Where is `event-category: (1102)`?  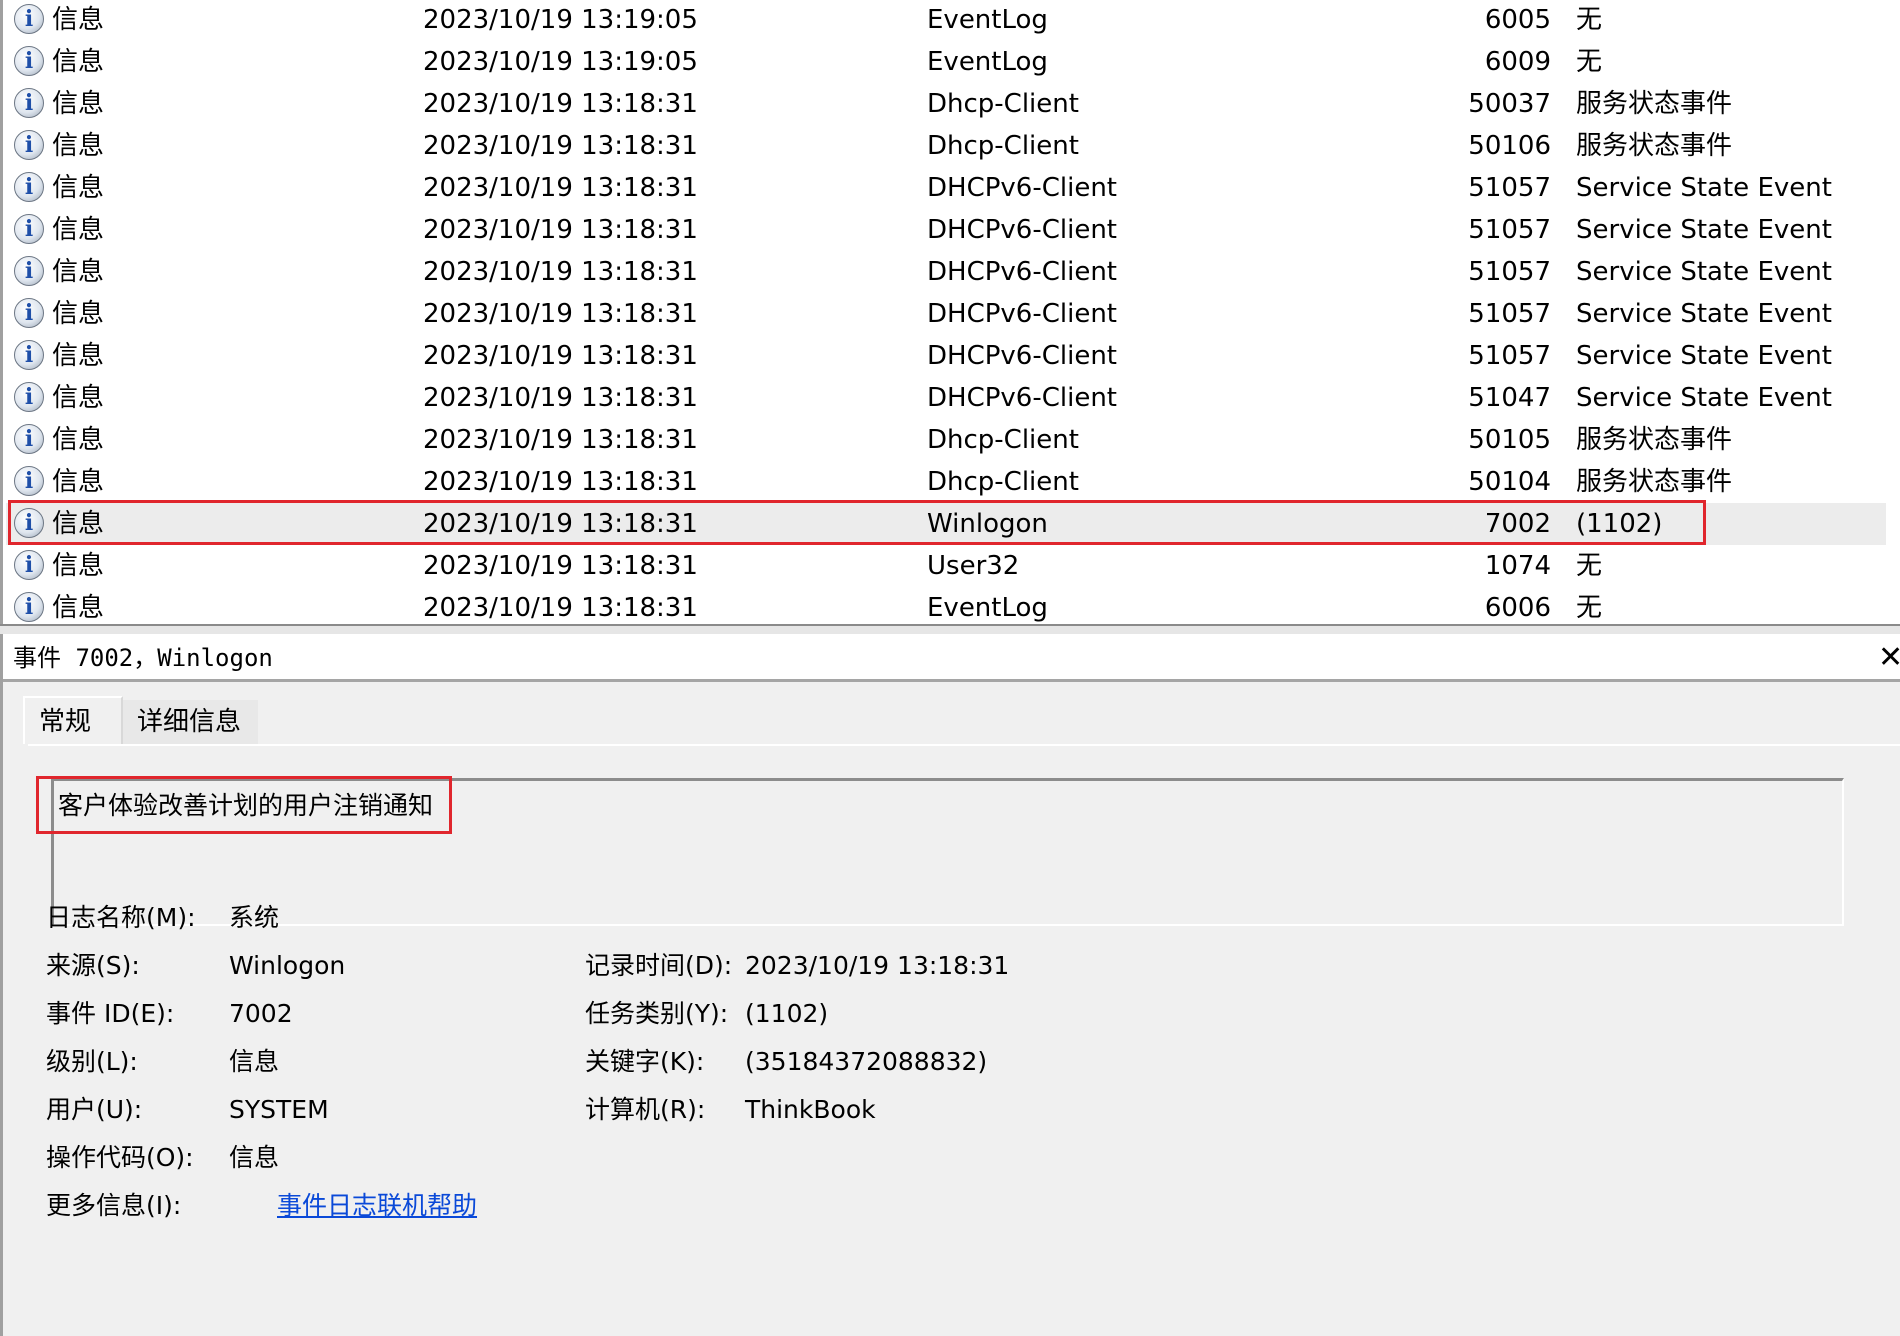
event-category: (1102) is located at coordinates (1619, 524).